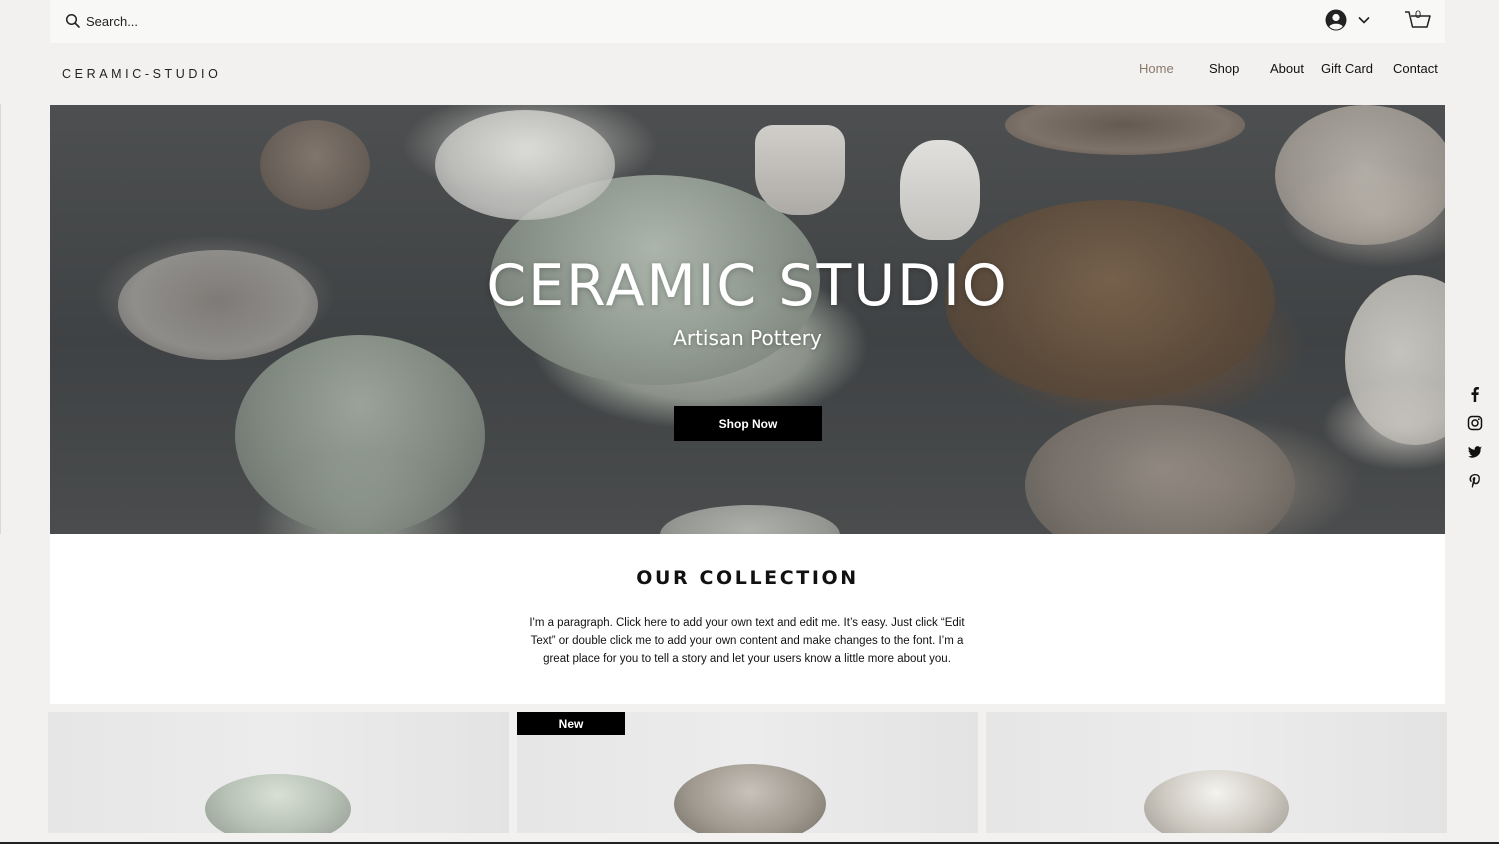  I want to click on nav-item-home: Home, so click(1156, 68).